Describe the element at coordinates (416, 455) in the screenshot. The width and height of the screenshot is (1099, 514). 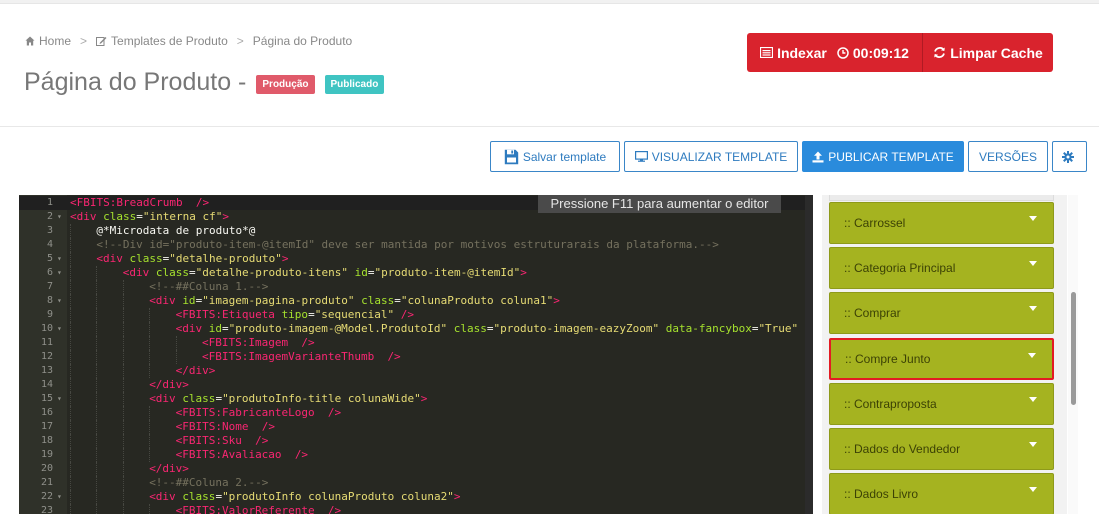
I see `editor-line: 19 <FBITS:Avaliacao />` at that location.